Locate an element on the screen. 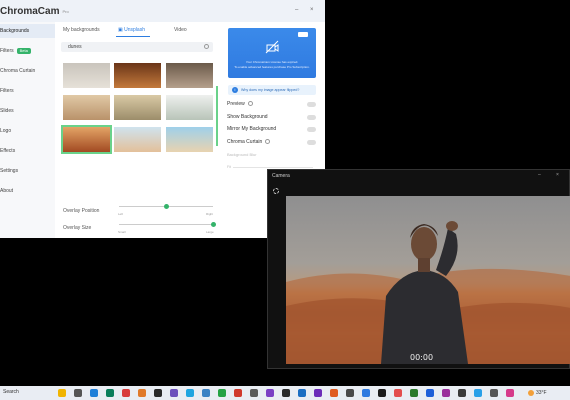  show-background-toggle is located at coordinates (311, 117).